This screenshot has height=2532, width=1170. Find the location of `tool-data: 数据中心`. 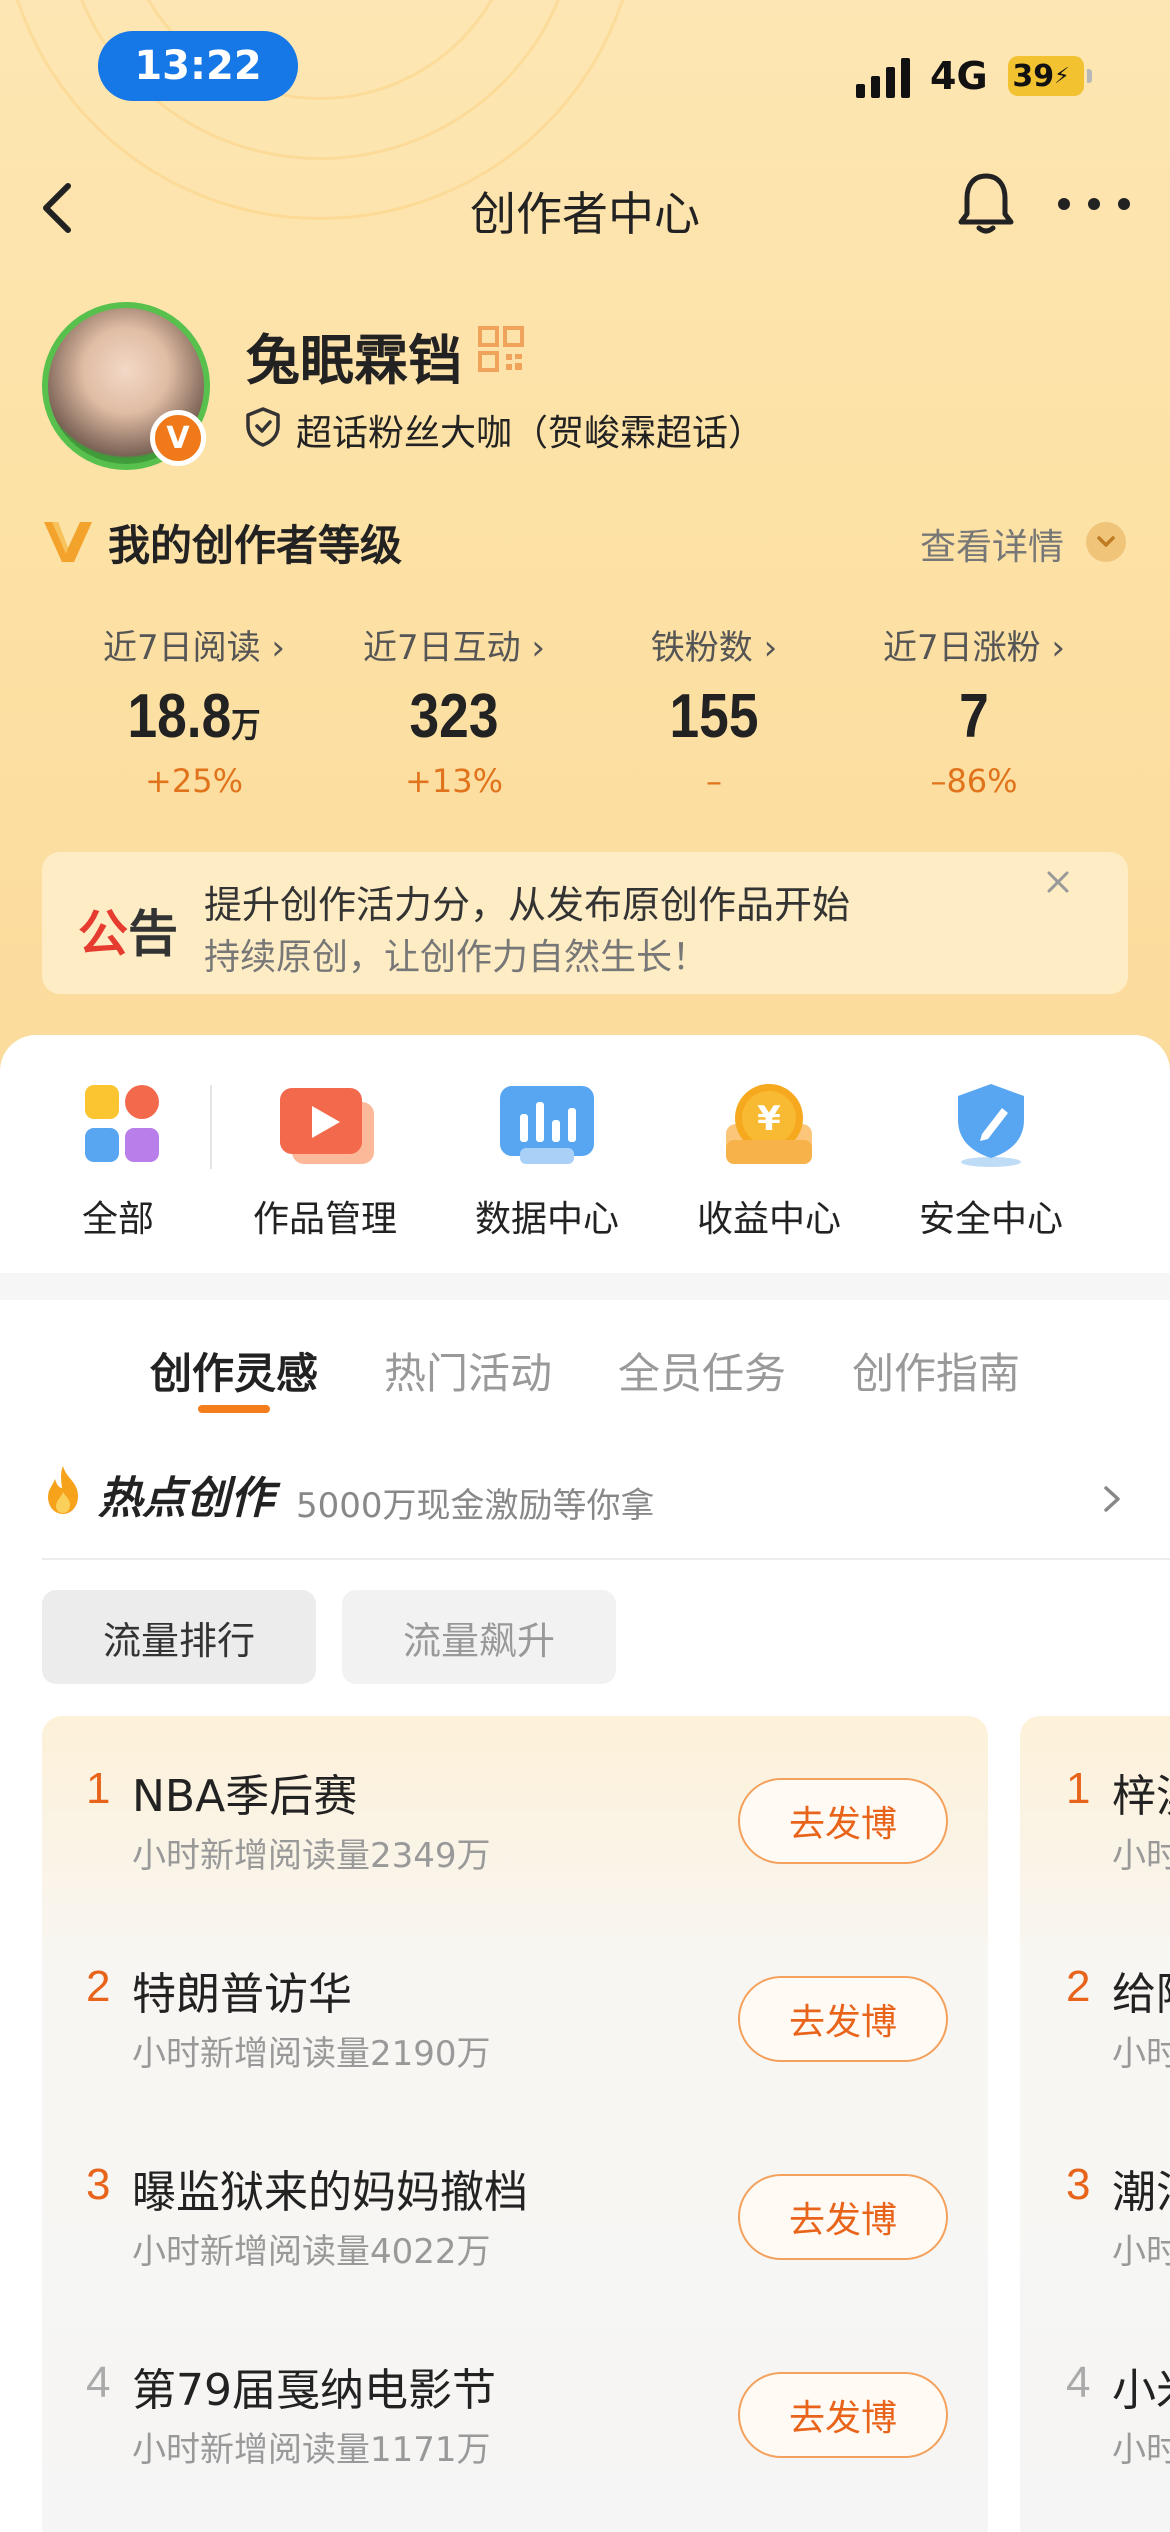

tool-data: 数据中心 is located at coordinates (547, 1161).